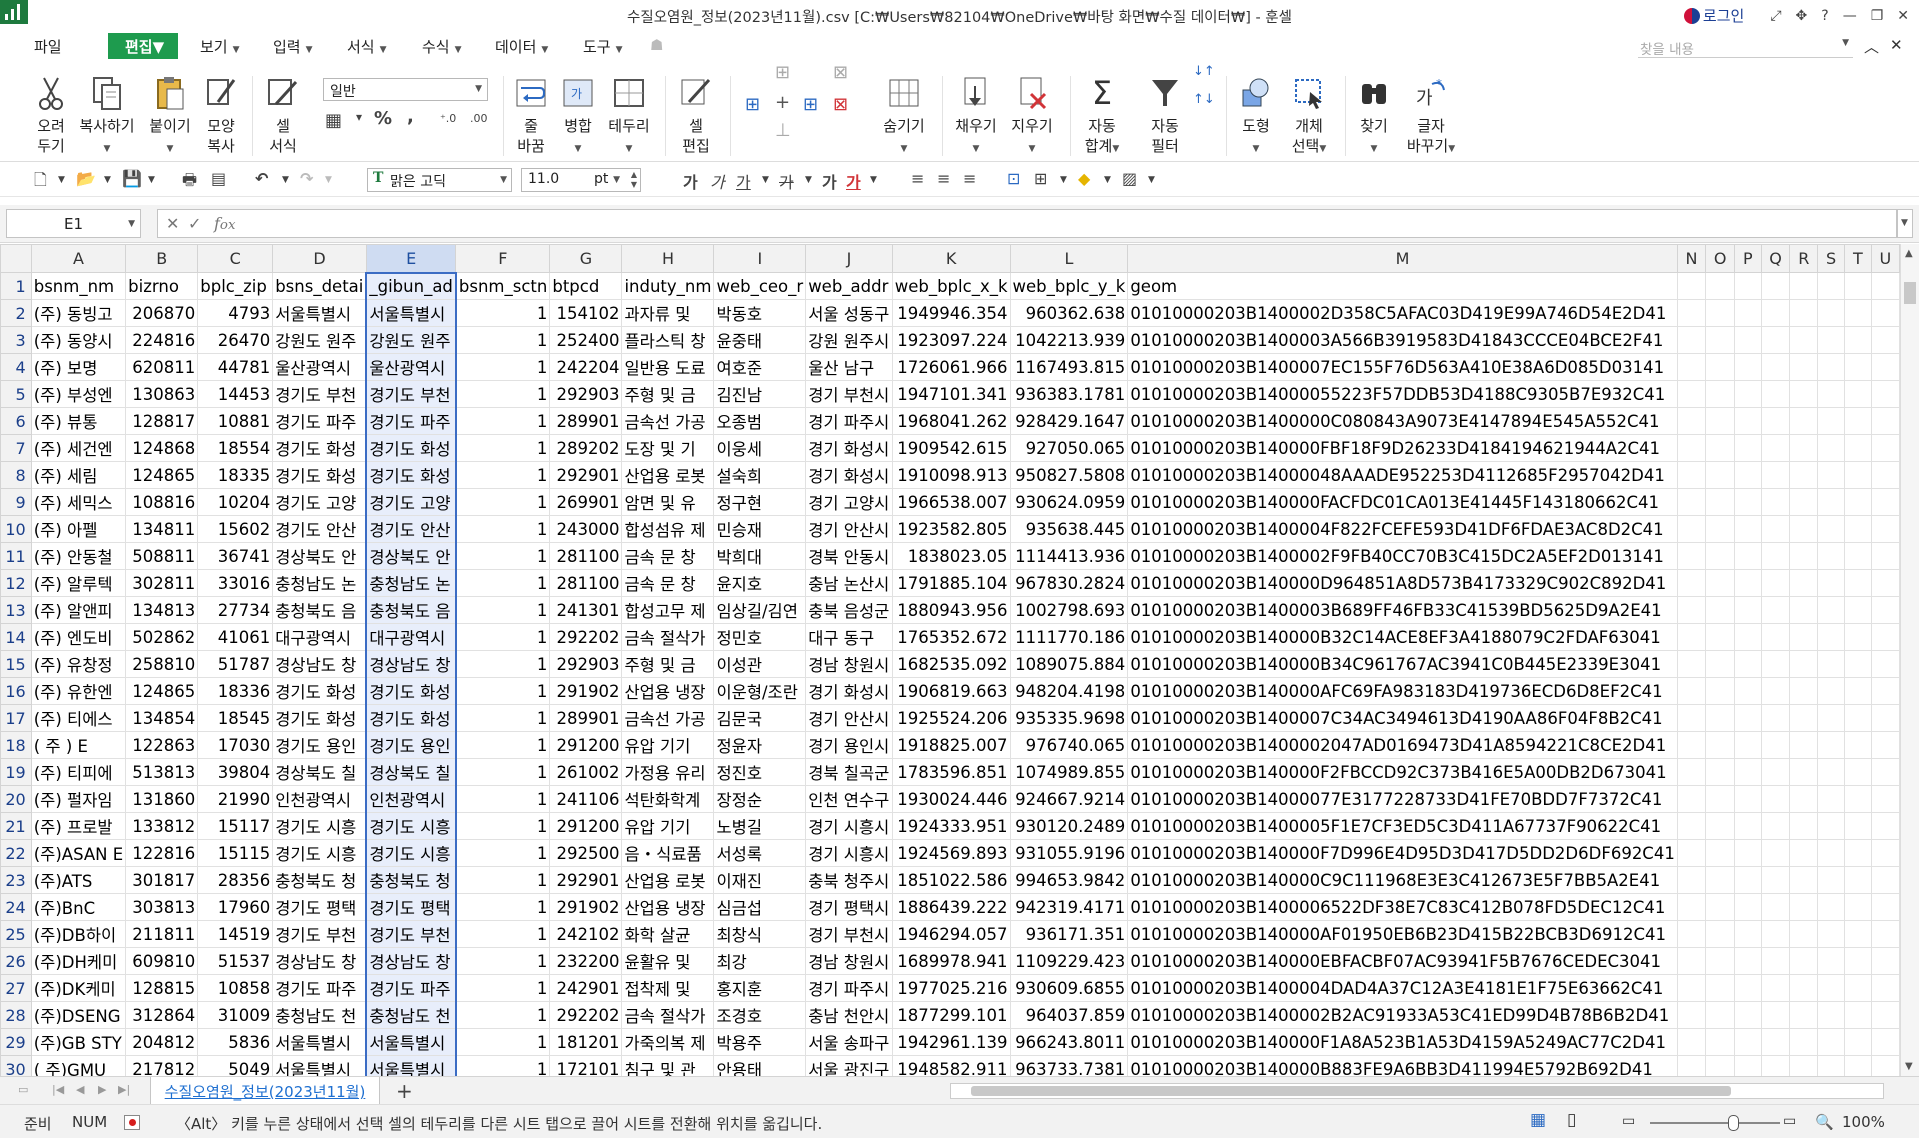  Describe the element at coordinates (16, 583) in the screenshot. I see `row-header: 12` at that location.